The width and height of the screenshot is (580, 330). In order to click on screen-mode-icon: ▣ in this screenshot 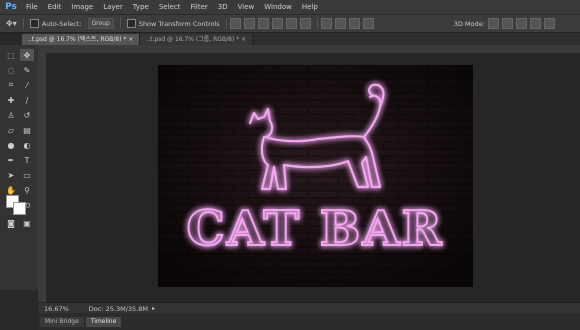, I will do `click(27, 223)`.